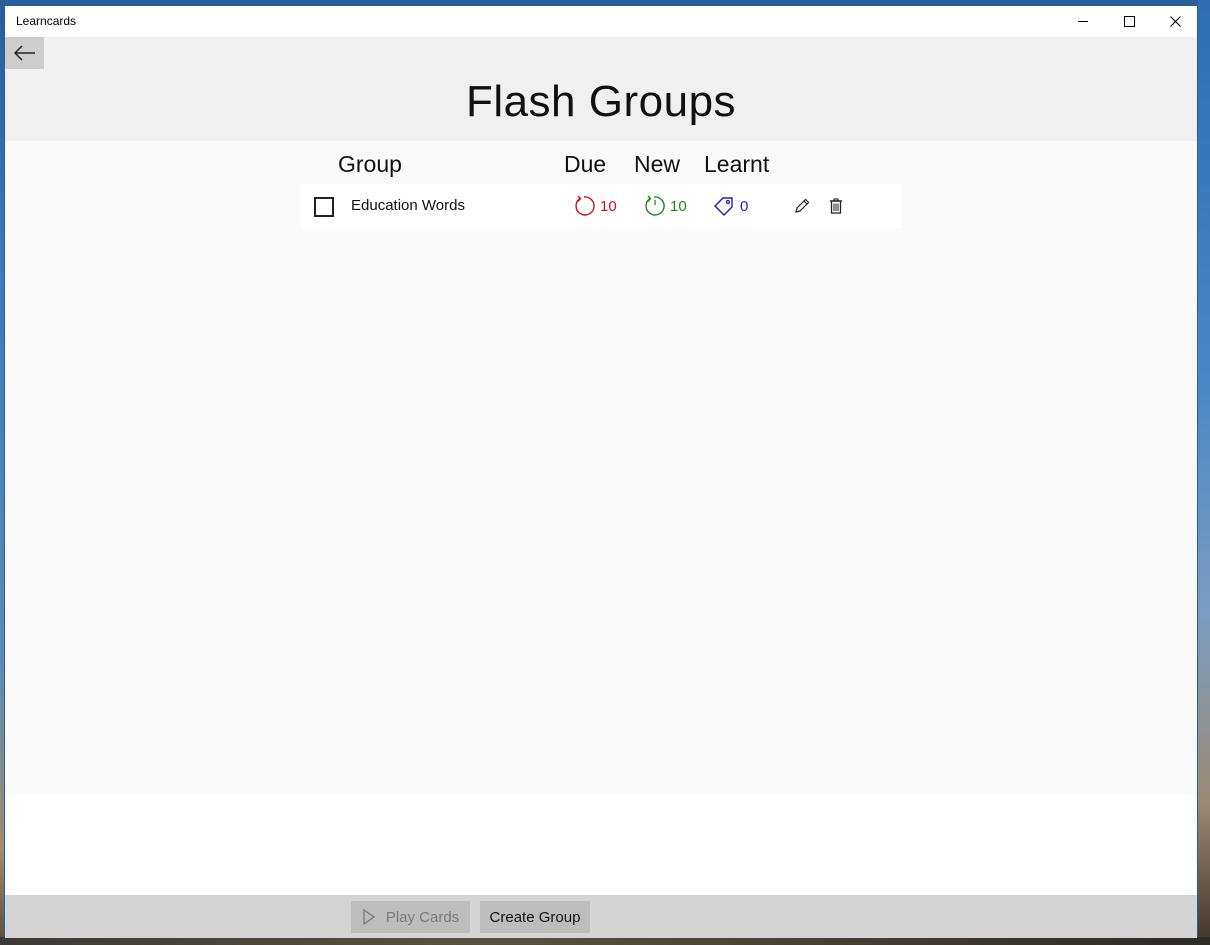 The image size is (1210, 945). What do you see at coordinates (601, 916) in the screenshot?
I see `command-bar: Play Cards Create Group` at bounding box center [601, 916].